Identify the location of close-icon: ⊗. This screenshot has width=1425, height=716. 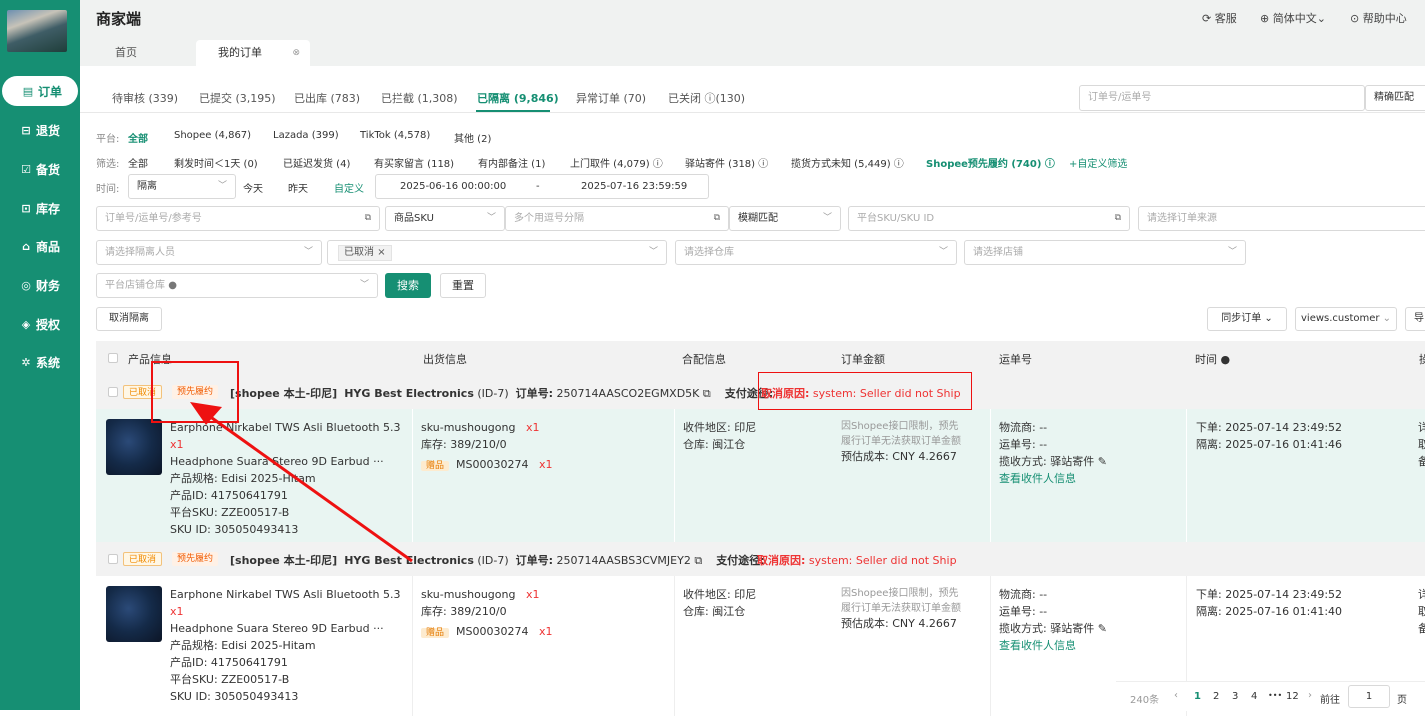
(296, 53).